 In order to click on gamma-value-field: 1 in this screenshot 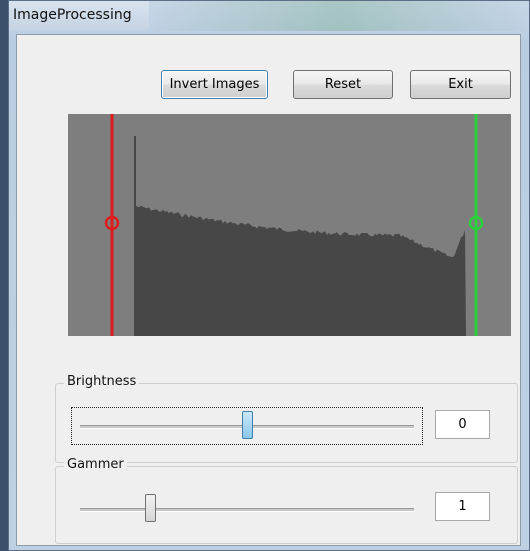, I will do `click(462, 506)`.